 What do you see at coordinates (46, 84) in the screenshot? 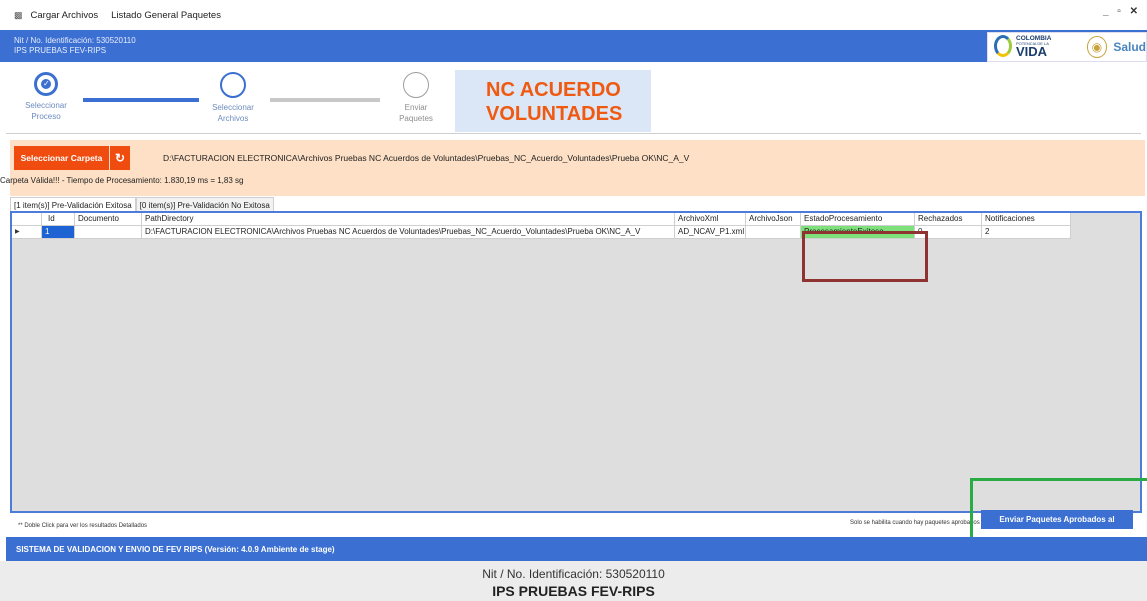
I see `step-done-icon: ✓` at bounding box center [46, 84].